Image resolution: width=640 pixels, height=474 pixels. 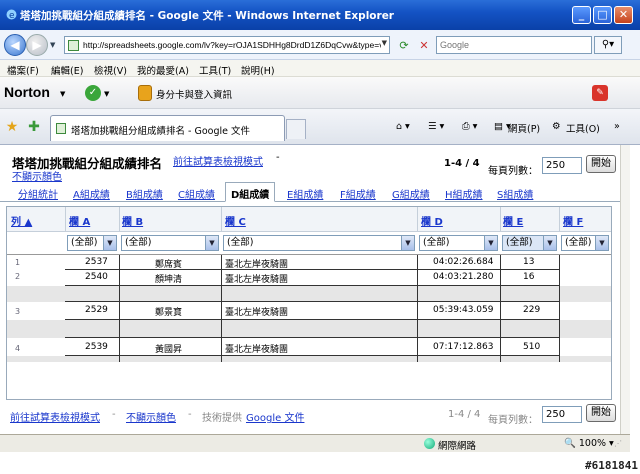 I want to click on row-number: 1, so click(x=18, y=262).